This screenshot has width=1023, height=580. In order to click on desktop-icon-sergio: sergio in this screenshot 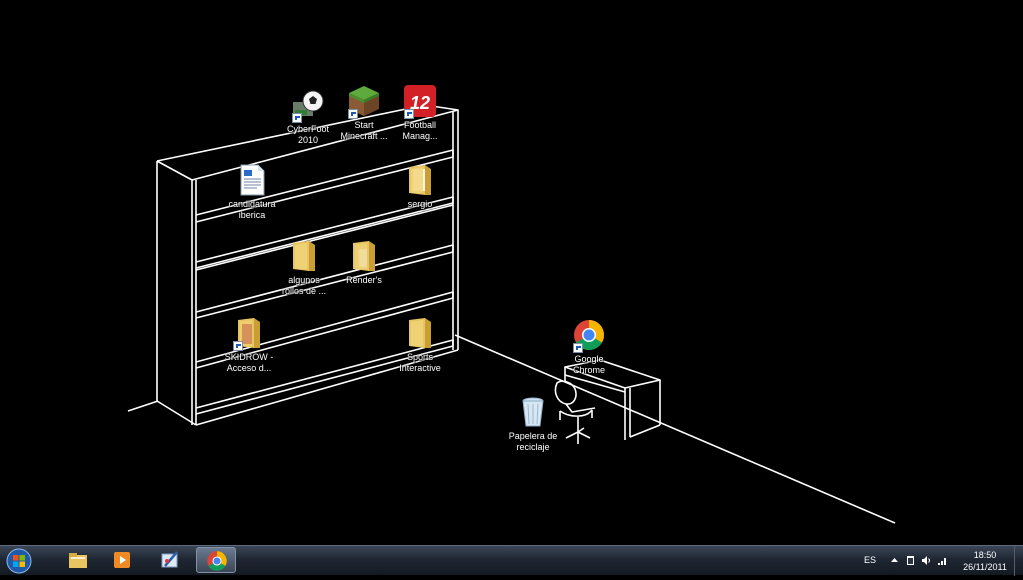, I will do `click(420, 186)`.